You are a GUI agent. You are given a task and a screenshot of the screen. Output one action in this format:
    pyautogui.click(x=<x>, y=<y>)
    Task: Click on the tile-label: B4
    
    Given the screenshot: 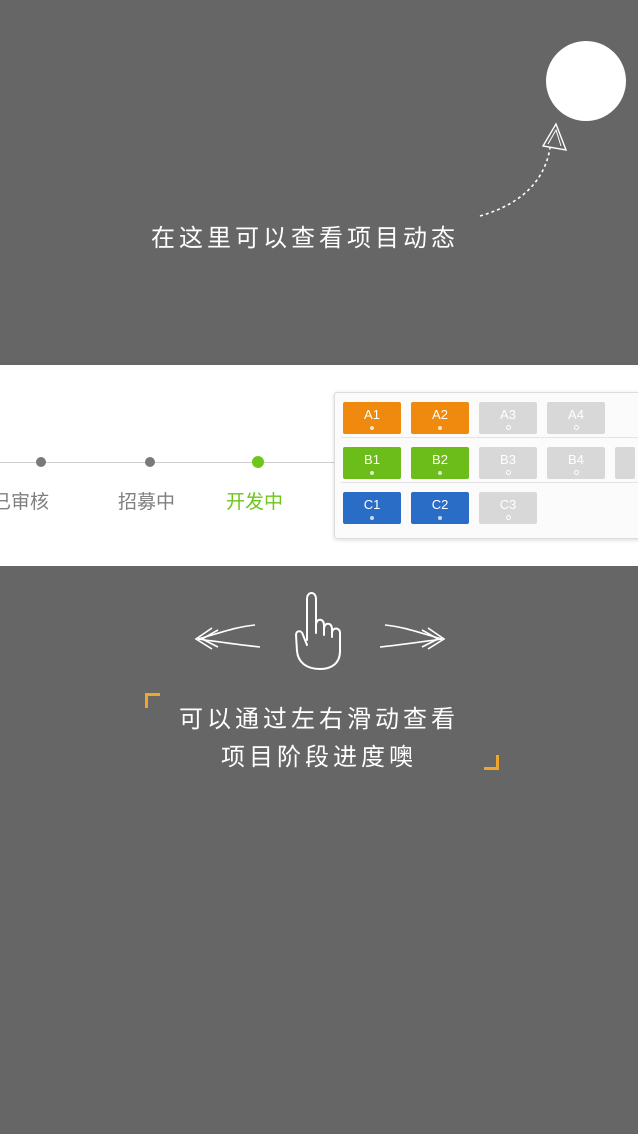 What is the action you would take?
    pyautogui.click(x=576, y=459)
    